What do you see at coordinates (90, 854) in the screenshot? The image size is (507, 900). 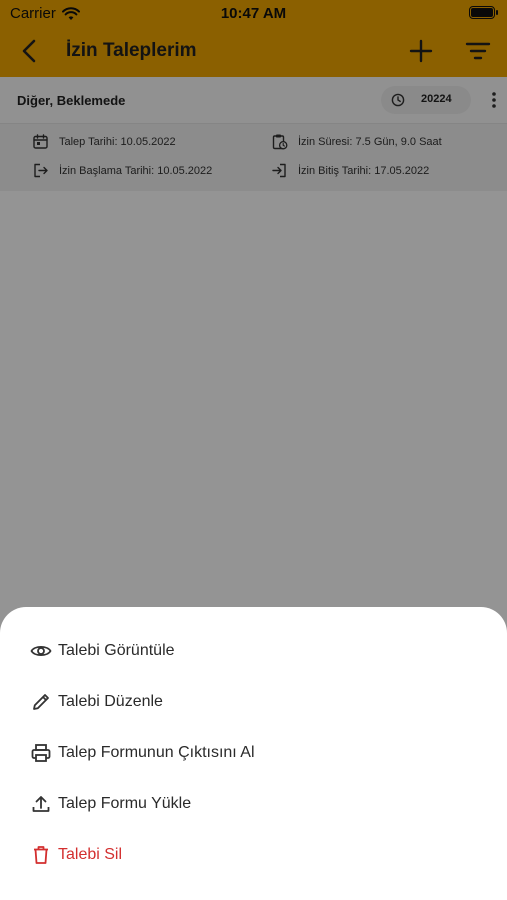 I see `delete-request-label: Talebi Sil` at bounding box center [90, 854].